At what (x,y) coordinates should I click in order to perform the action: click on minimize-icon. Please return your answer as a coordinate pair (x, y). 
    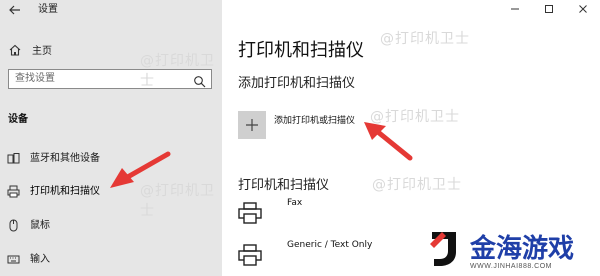
    Looking at the image, I should click on (515, 9).